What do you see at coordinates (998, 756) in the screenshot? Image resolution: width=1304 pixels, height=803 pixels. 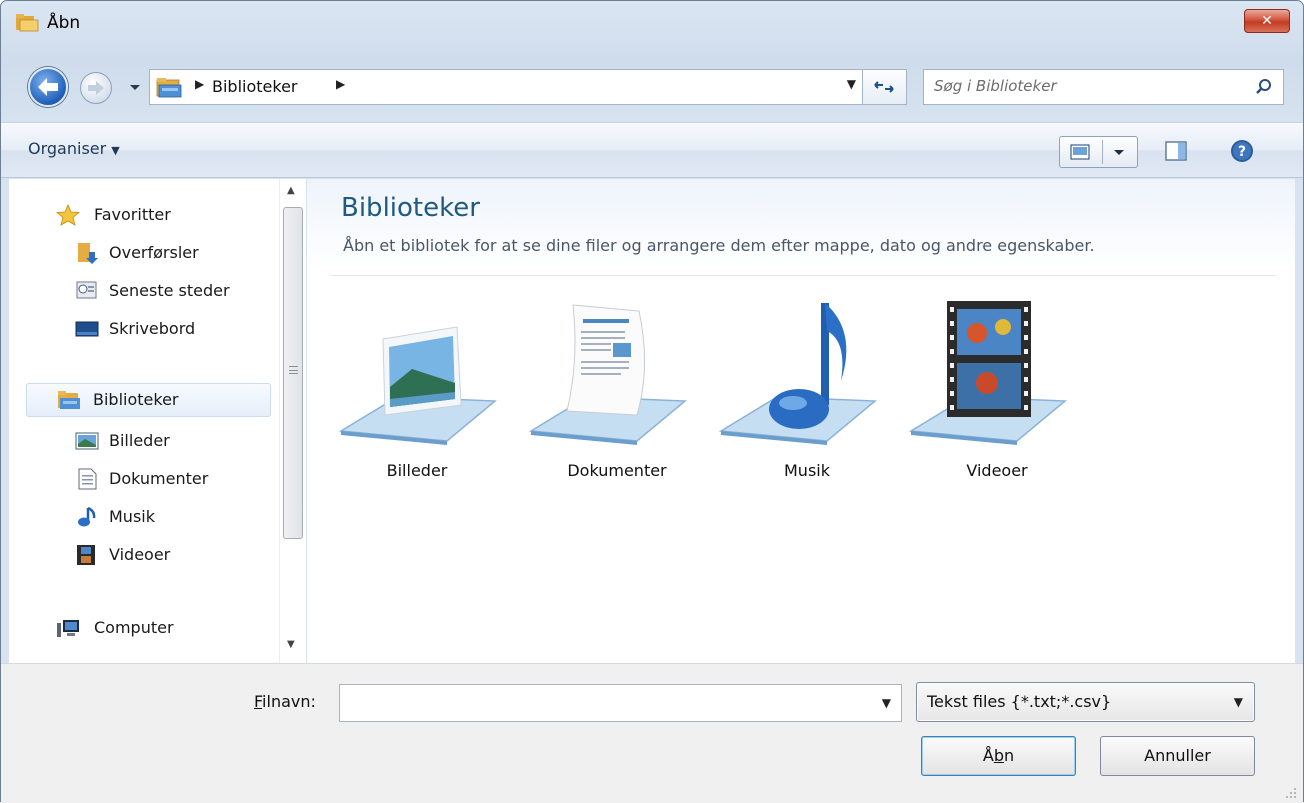 I see `open-button: Åbn` at bounding box center [998, 756].